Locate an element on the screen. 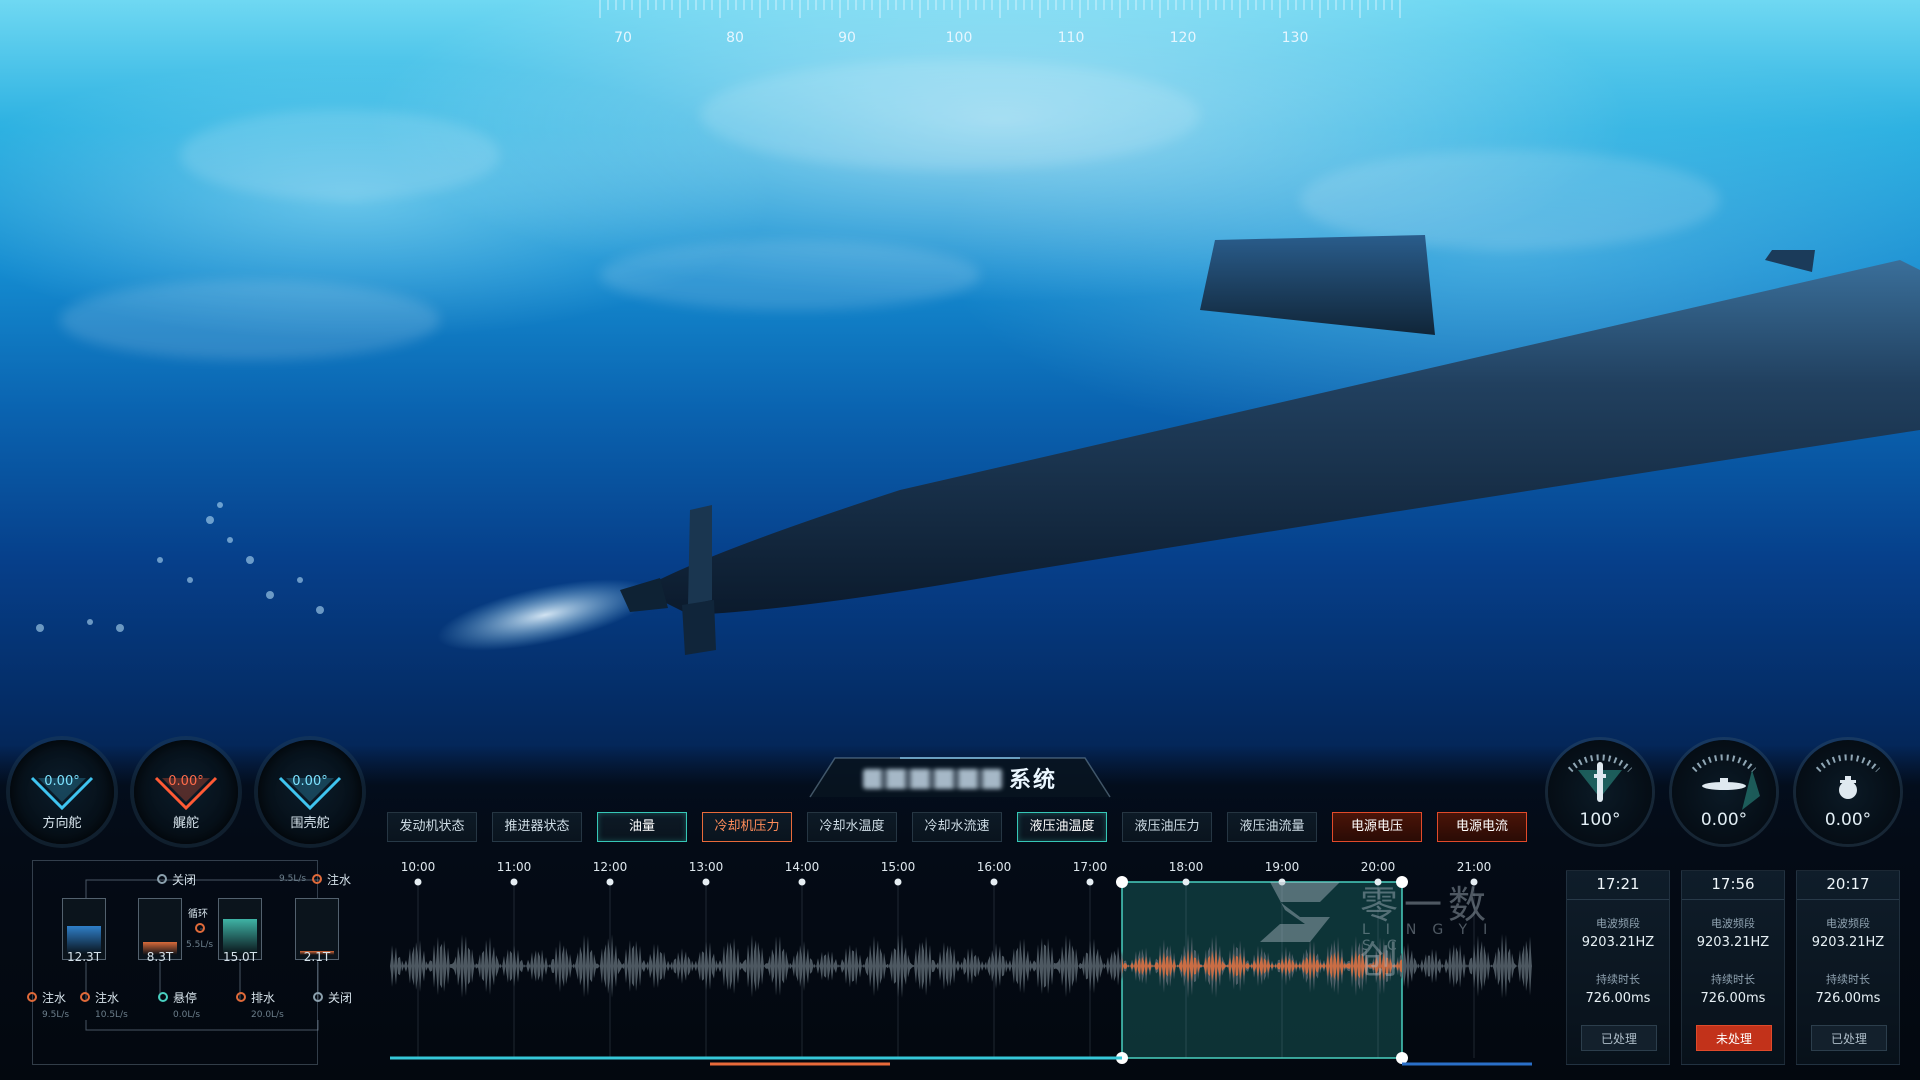  control-4-label: 排水 is located at coordinates (263, 998).